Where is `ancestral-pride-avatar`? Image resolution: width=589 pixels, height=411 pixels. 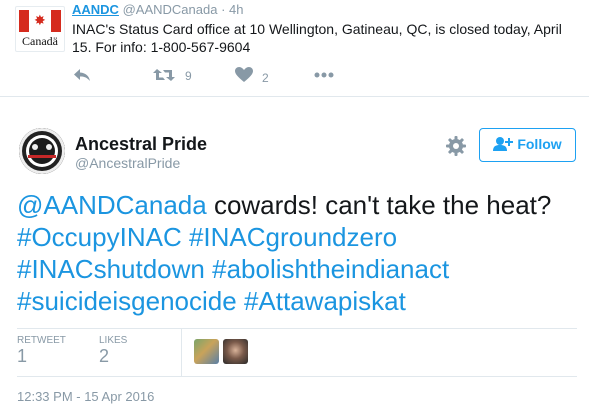 ancestral-pride-avatar is located at coordinates (42, 151).